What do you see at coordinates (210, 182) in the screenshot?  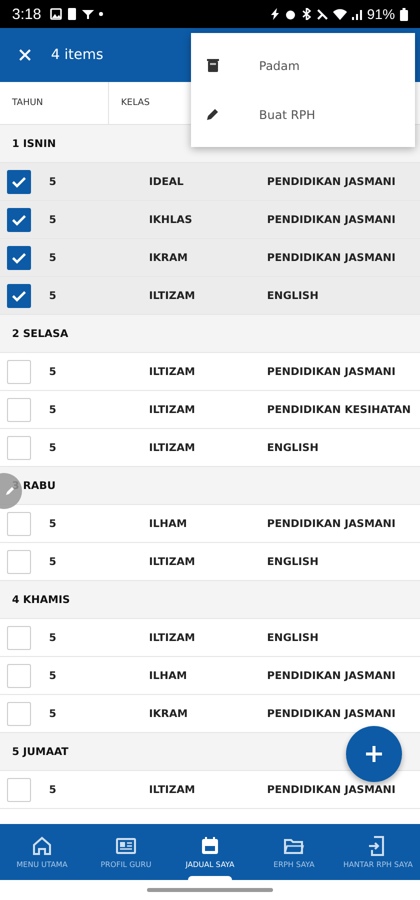 I see `schedule-row: 5 IDEAL PENDIDIKAN JASMANI` at bounding box center [210, 182].